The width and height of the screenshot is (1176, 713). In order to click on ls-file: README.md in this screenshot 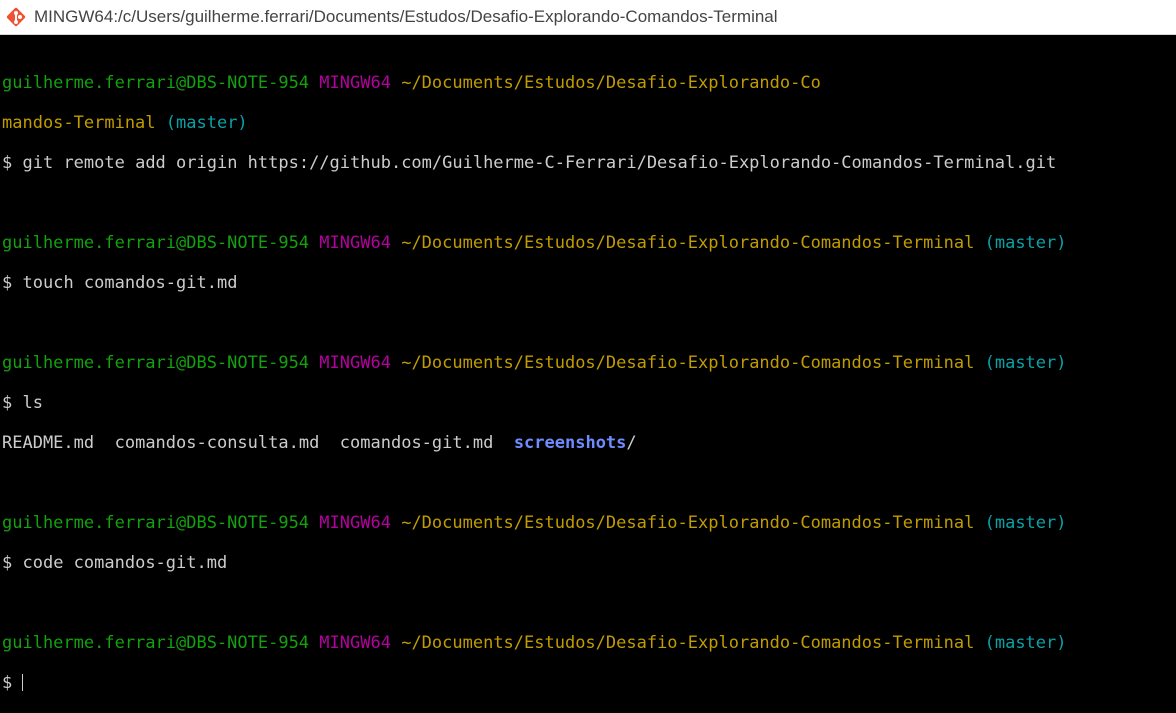, I will do `click(48, 443)`.